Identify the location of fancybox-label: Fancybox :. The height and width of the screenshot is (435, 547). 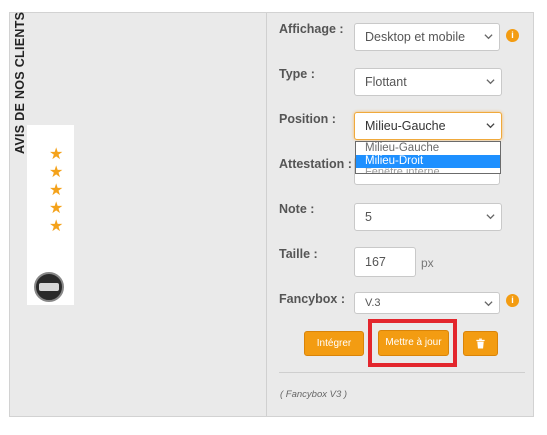
(312, 299).